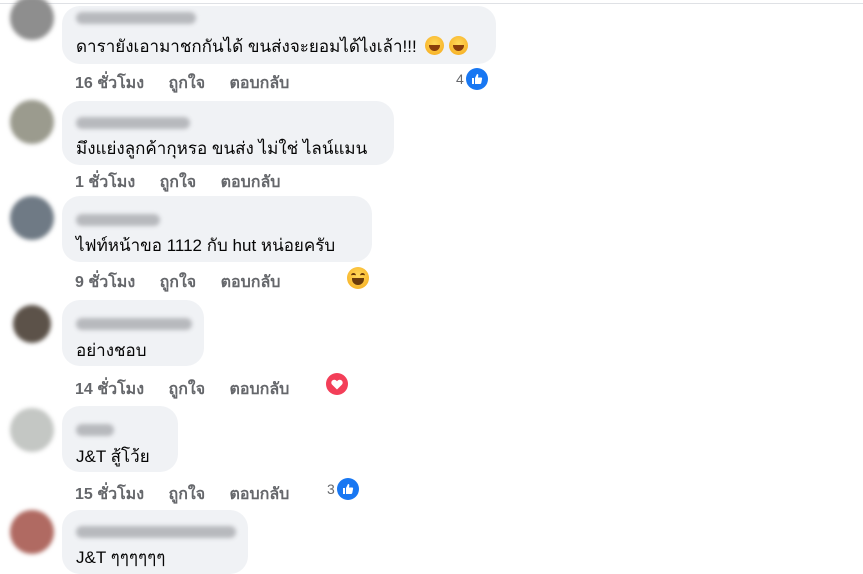 This screenshot has width=863, height=574. Describe the element at coordinates (109, 389) in the screenshot. I see `comment-timestamp: 14 ชั่วโมง` at that location.